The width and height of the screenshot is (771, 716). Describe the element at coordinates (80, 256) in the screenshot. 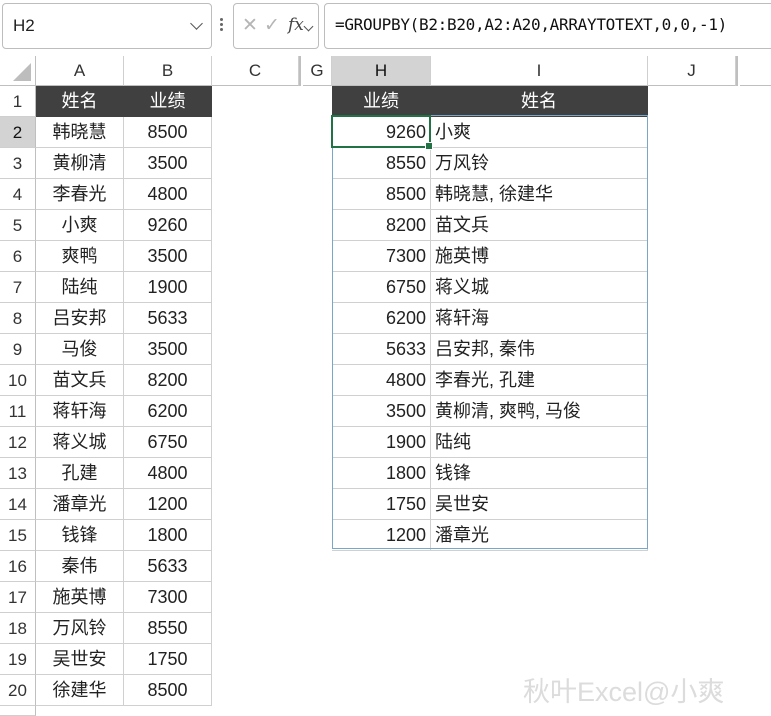

I see `cell-name: 爽鸭` at that location.